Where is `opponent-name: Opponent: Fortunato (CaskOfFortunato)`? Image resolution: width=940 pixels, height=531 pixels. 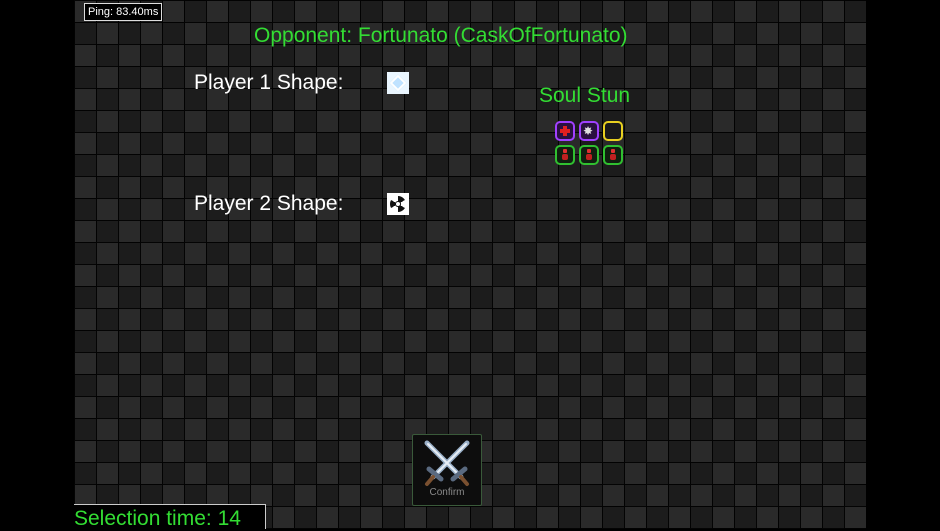 opponent-name: Opponent: Fortunato (CaskOfFortunato) is located at coordinates (441, 35).